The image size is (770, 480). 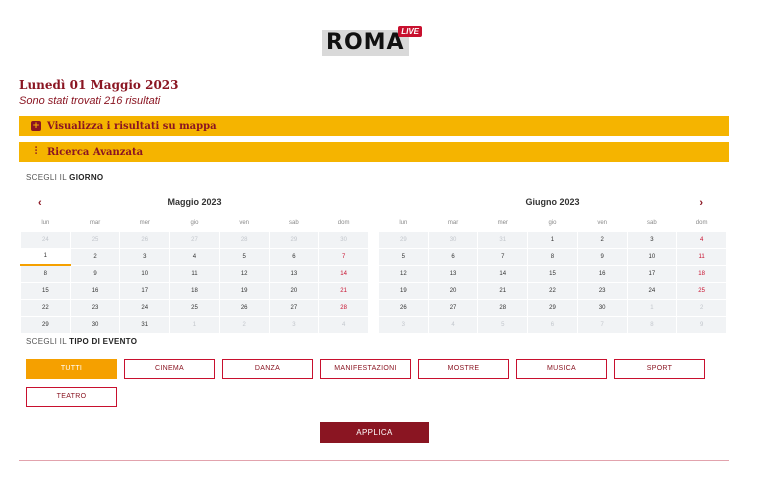 I want to click on weekday-header: sab, so click(x=294, y=222).